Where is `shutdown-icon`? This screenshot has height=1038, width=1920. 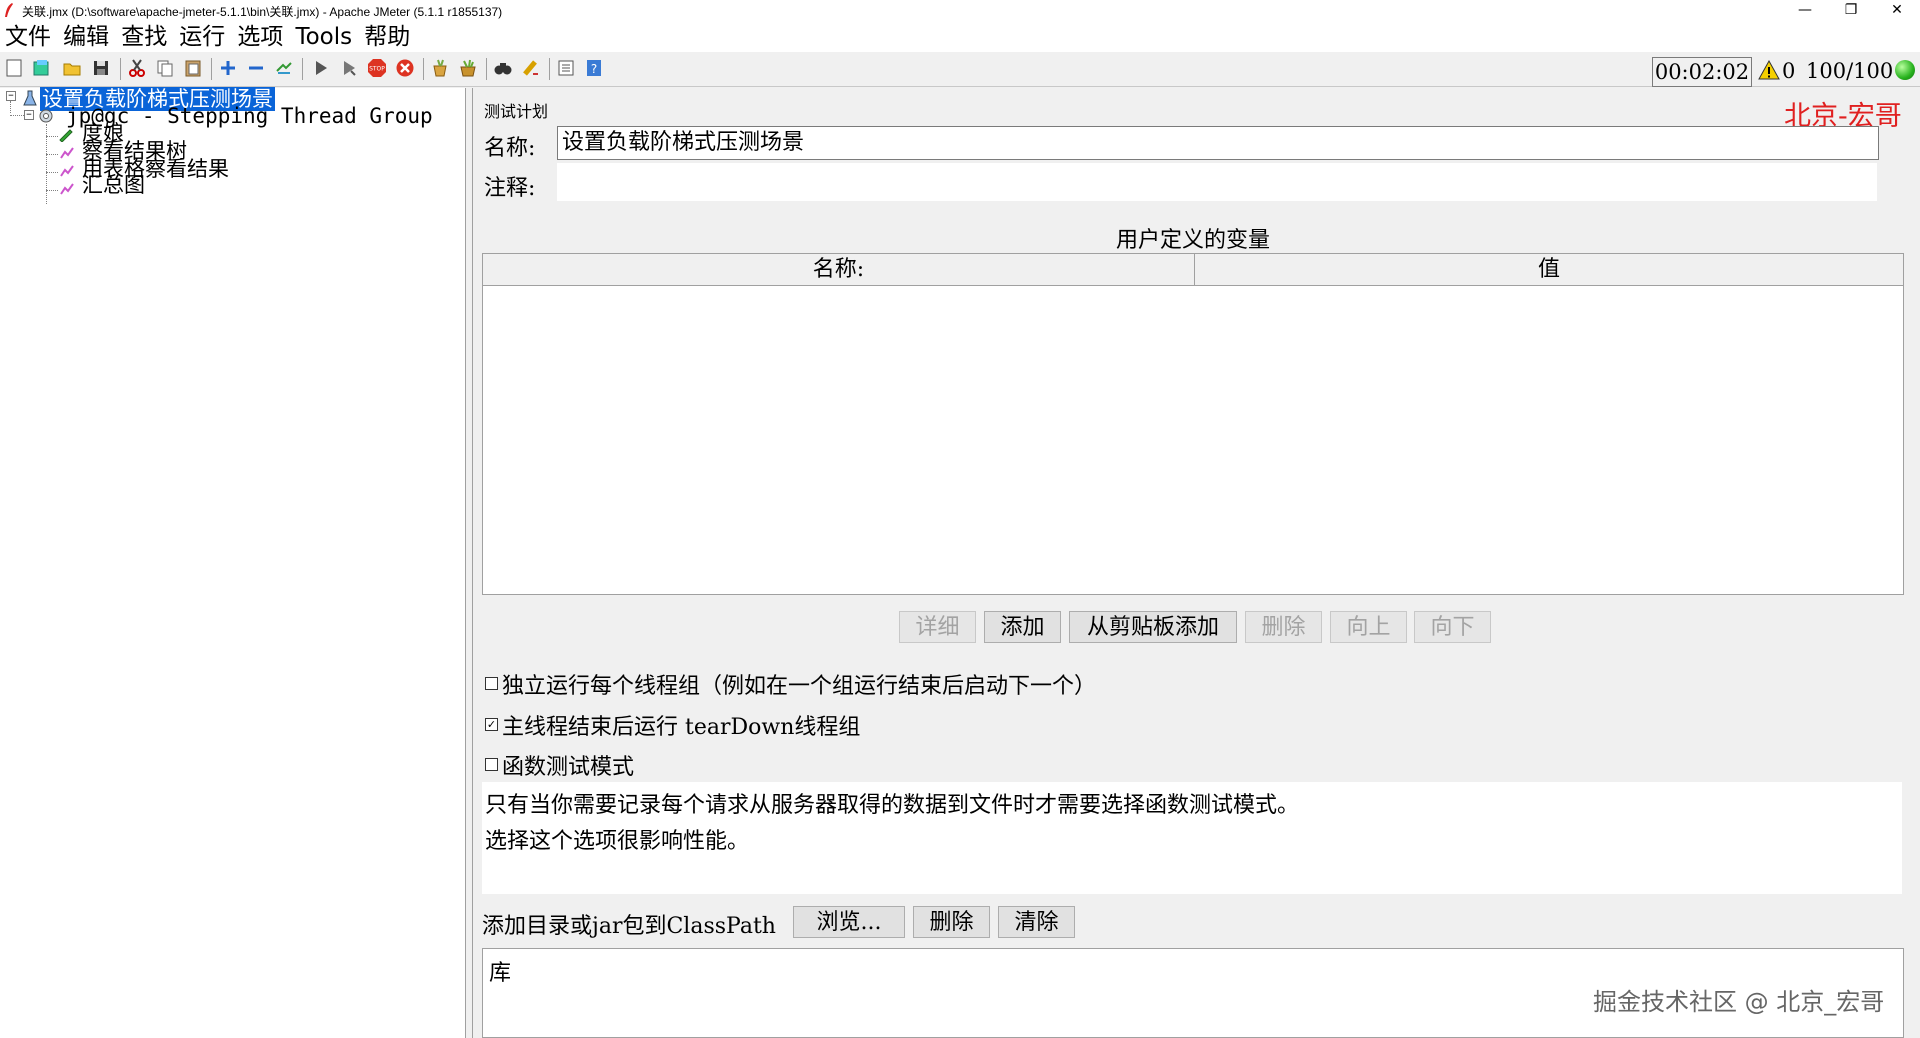
shutdown-icon is located at coordinates (405, 68).